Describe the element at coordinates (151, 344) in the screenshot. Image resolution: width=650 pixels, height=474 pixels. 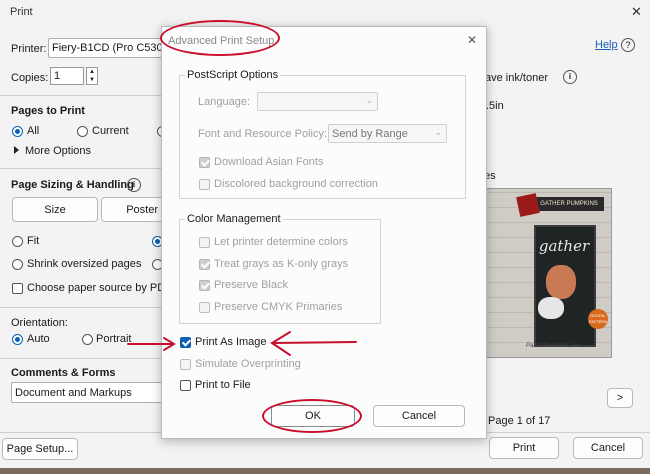
I see `annotation-left-arrow` at that location.